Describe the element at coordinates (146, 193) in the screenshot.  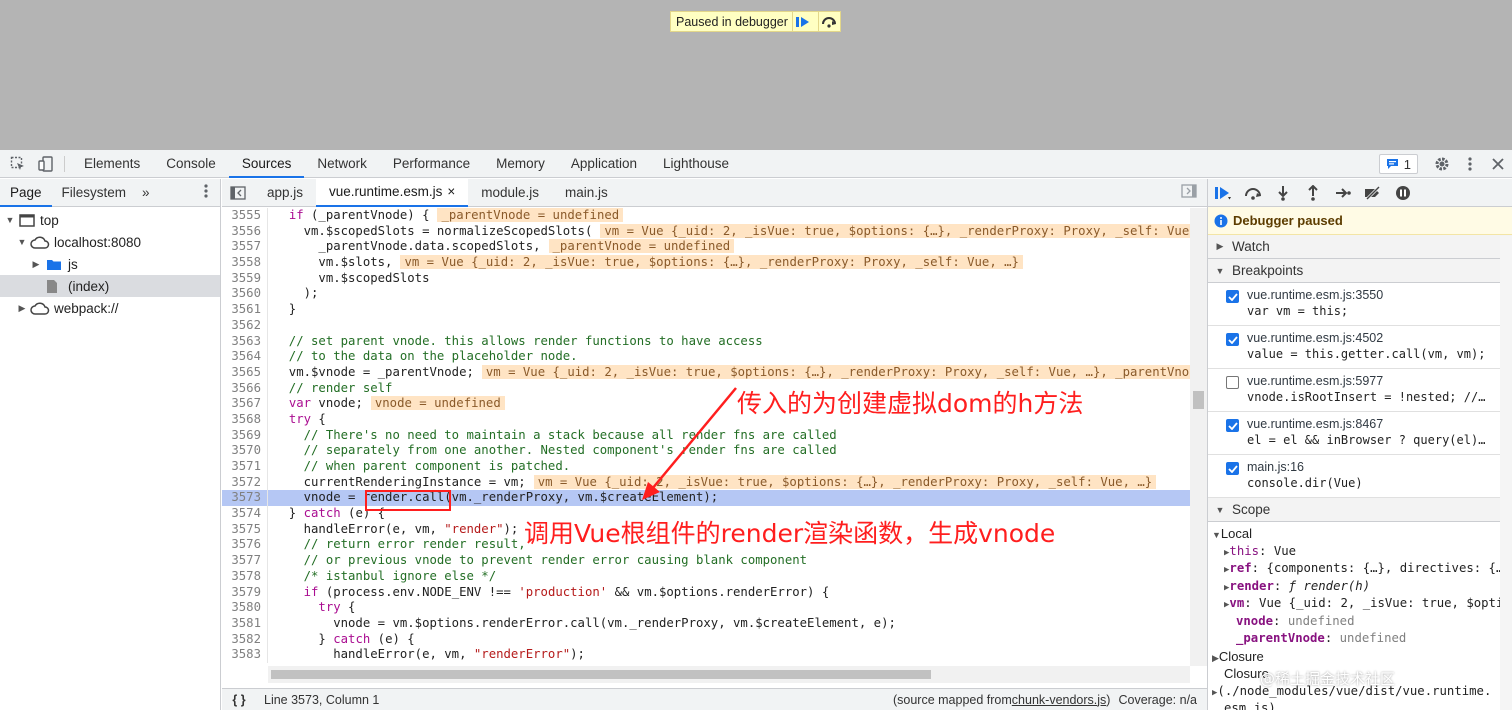
I see `more-tabs-chevron-icon: »` at that location.